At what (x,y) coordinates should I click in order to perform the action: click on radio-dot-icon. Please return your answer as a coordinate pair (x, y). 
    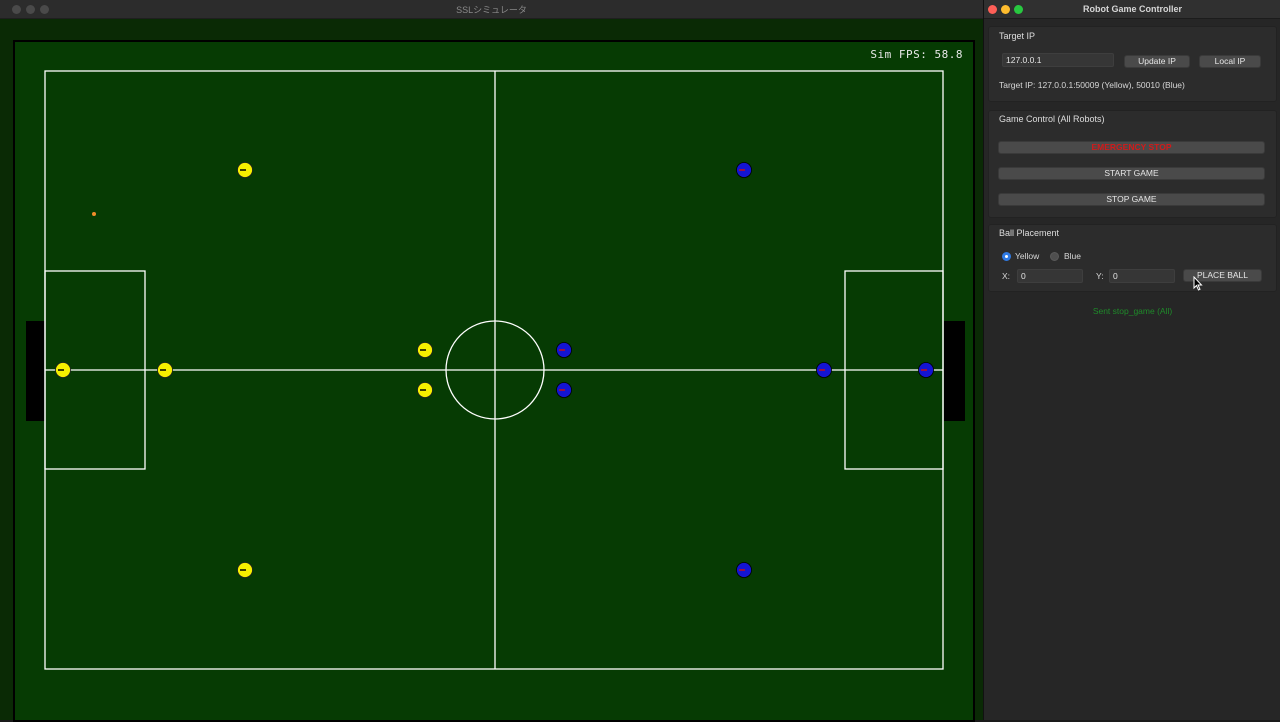
    Looking at the image, I should click on (1006, 256).